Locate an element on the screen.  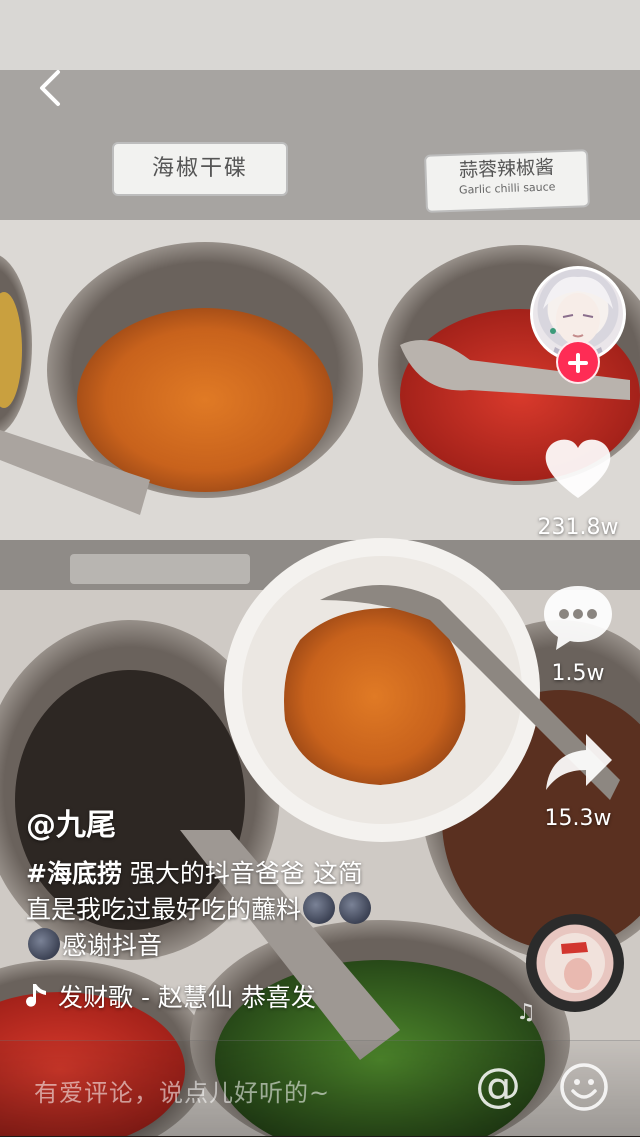
caption-line-2: 直是我吃过最好吃的蘸料 is located at coordinates (164, 909).